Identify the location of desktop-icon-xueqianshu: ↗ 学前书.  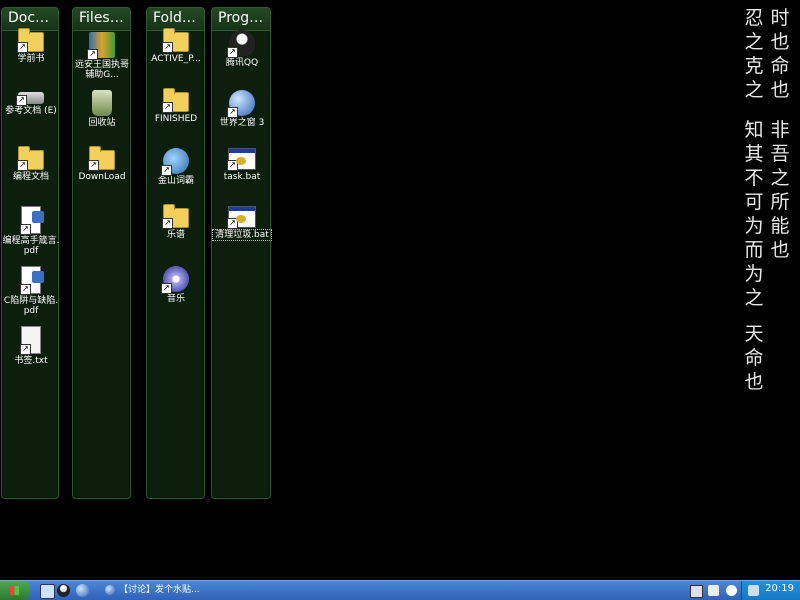
(31, 46).